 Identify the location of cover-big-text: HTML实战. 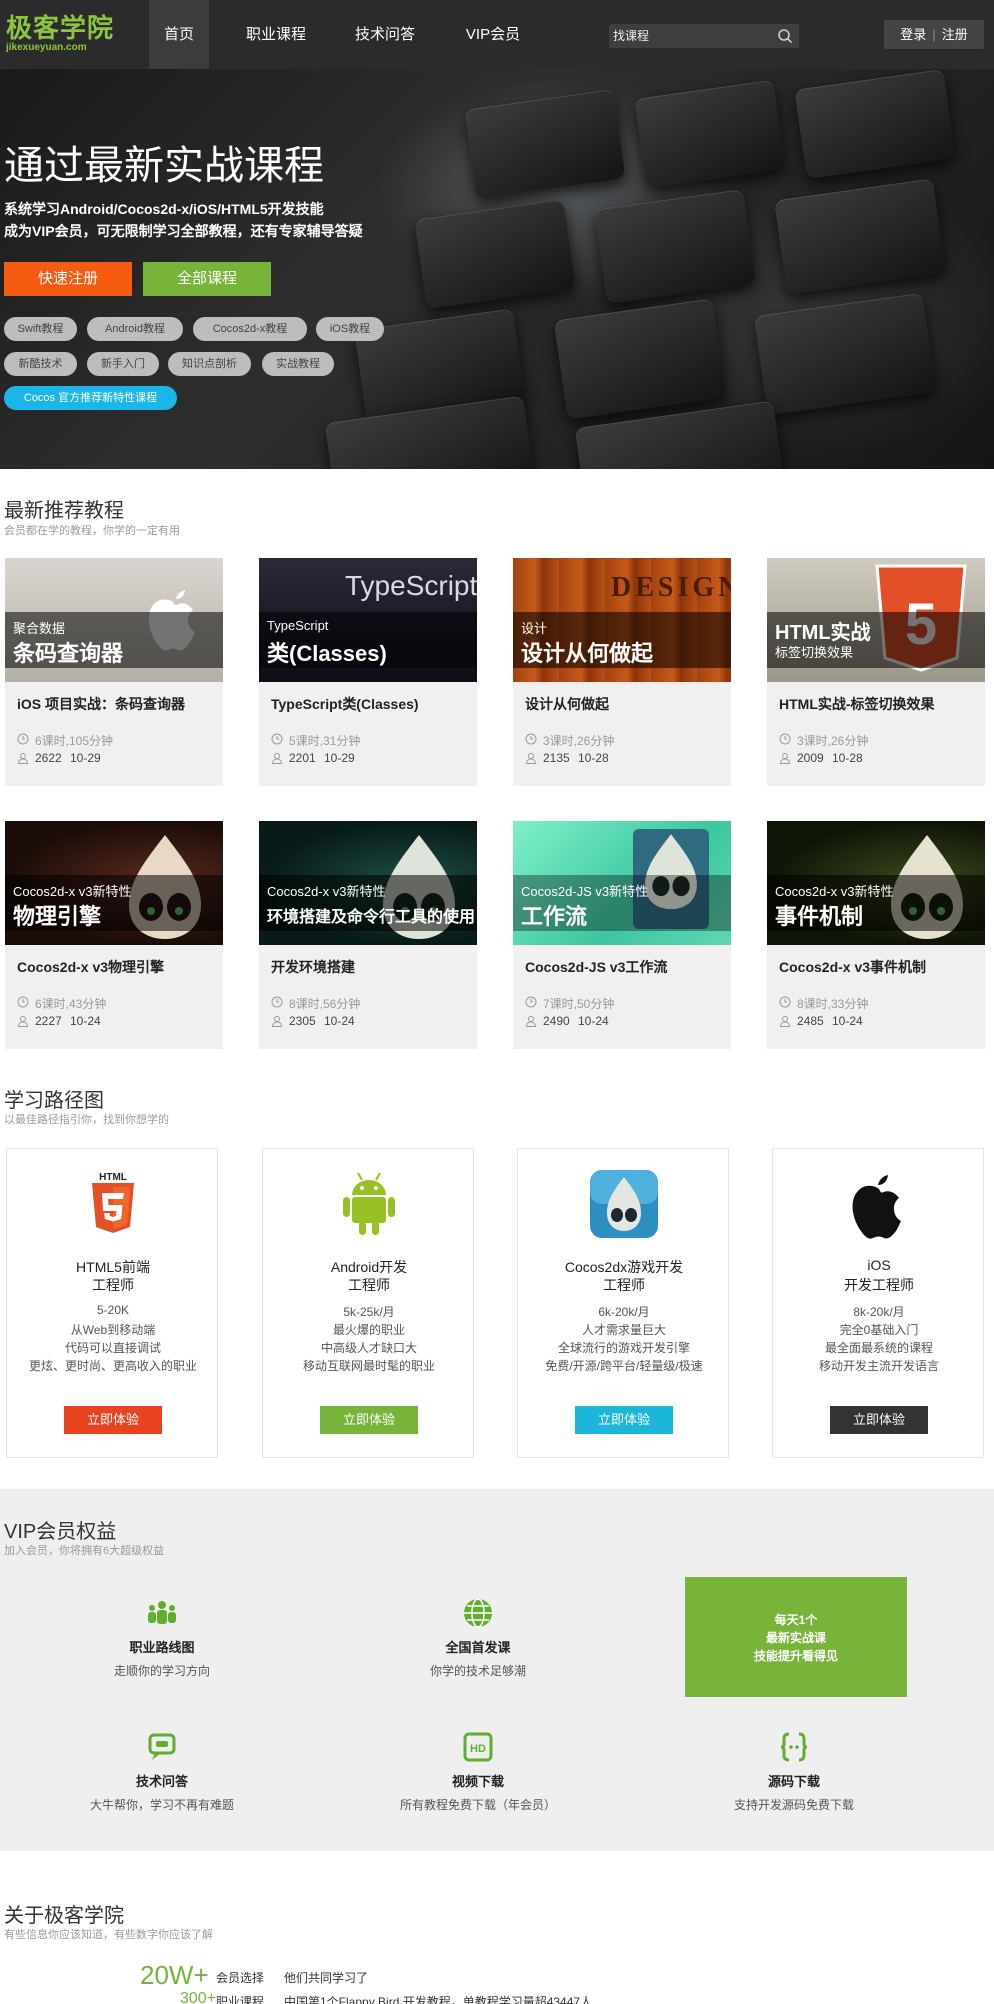
(823, 633).